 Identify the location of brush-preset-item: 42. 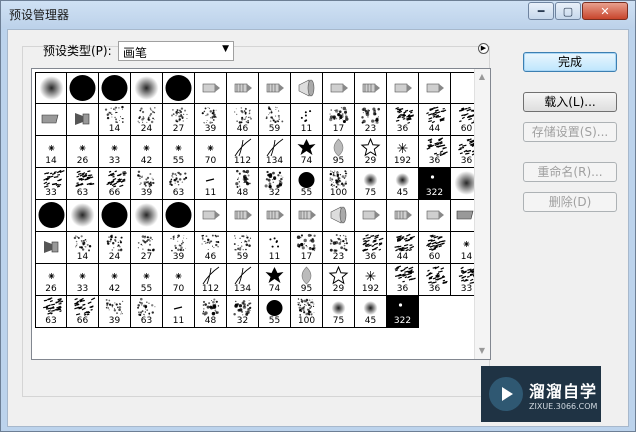
(115, 280).